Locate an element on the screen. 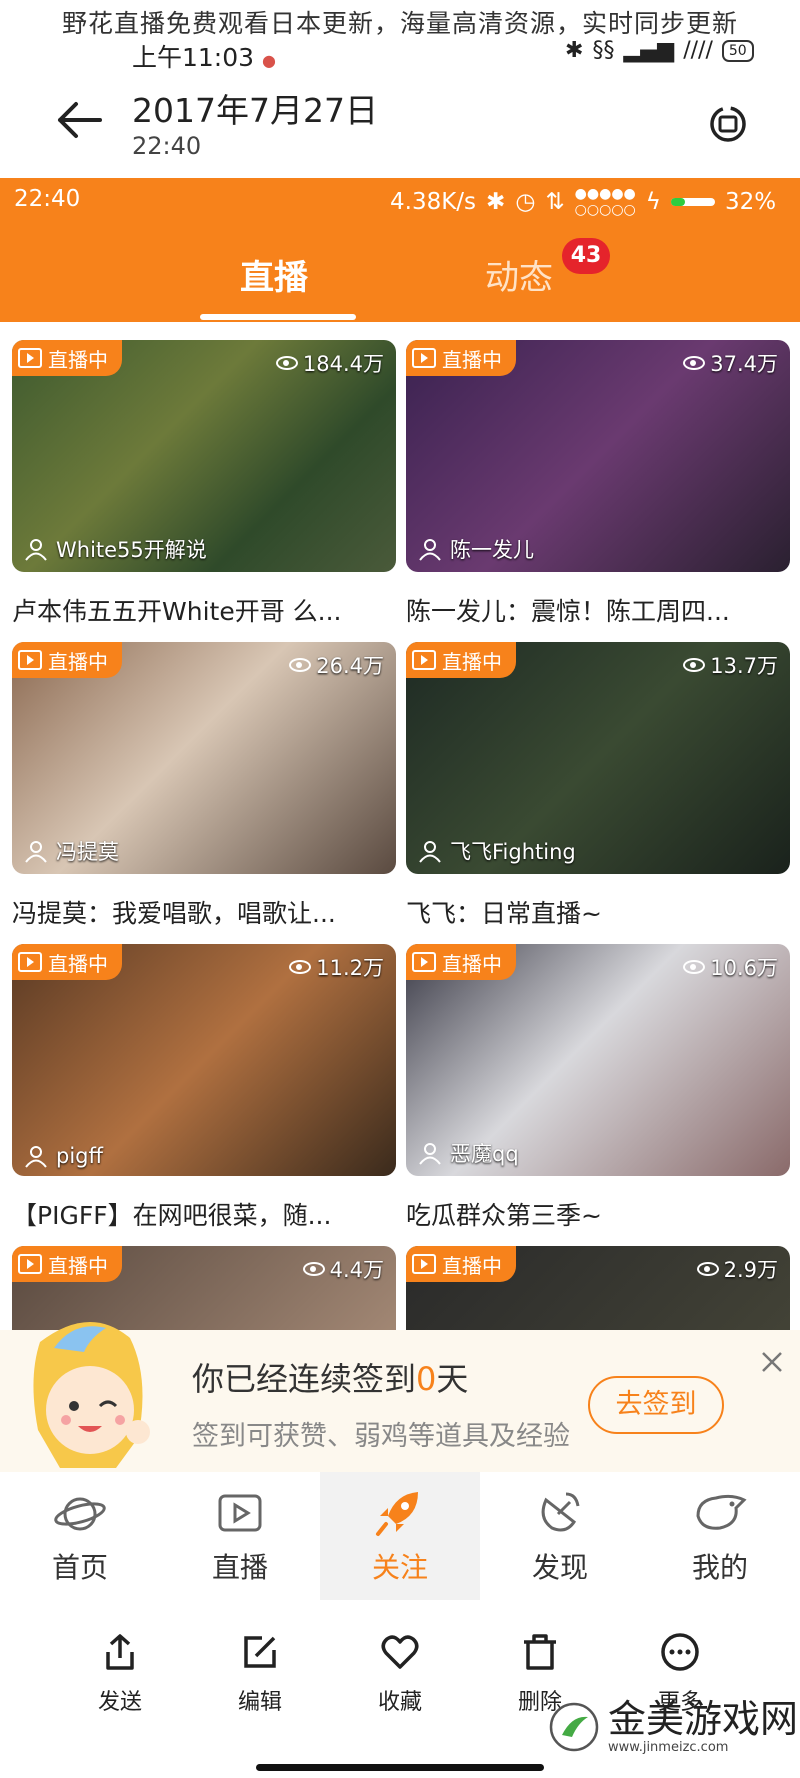 Image resolution: width=800 pixels, height=1778 pixels. view-count: 11.2万 is located at coordinates (336, 967).